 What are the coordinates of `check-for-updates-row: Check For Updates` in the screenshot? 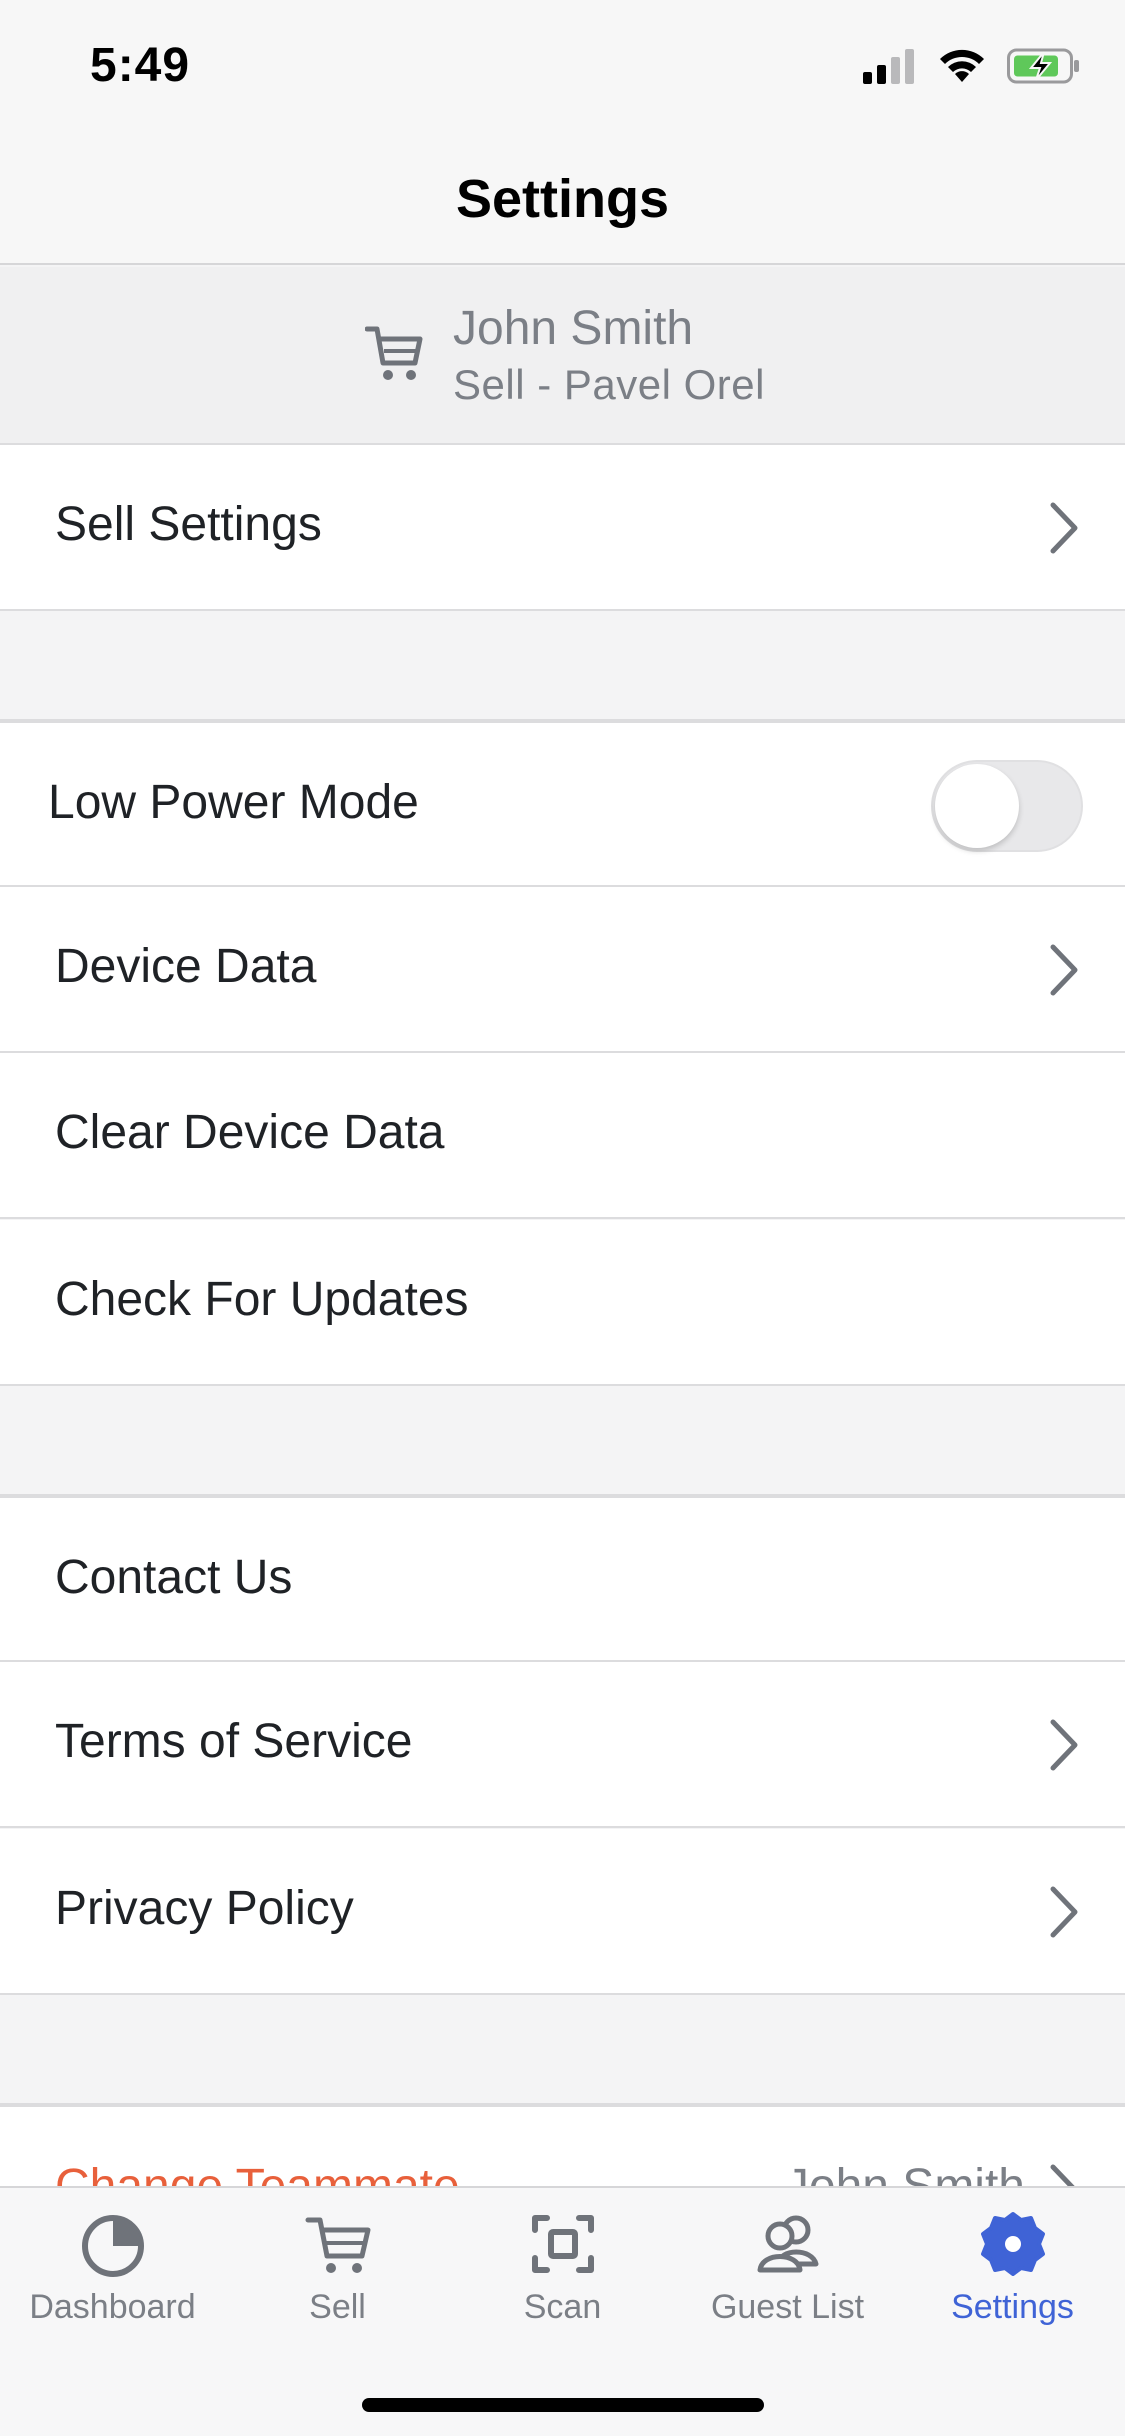 It's located at (562, 1303).